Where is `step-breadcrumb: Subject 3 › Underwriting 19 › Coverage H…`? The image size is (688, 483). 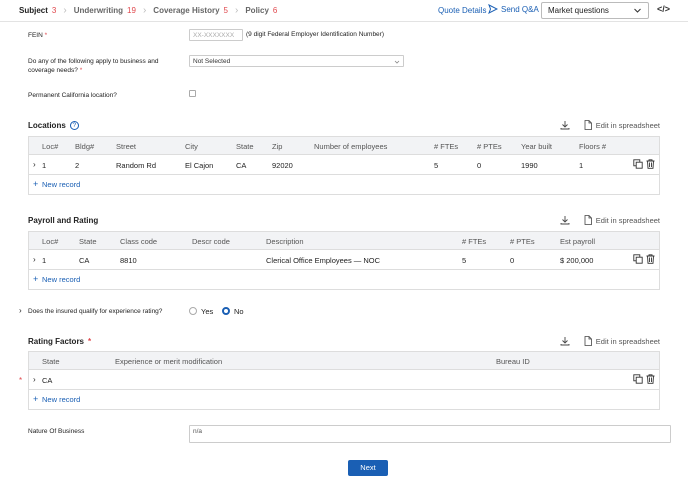 step-breadcrumb: Subject 3 › Underwriting 19 › Coverage H… is located at coordinates (148, 10).